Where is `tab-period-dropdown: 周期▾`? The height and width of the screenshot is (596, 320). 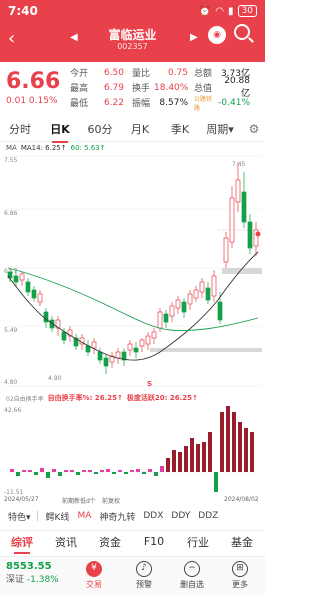 tab-period-dropdown: 周期▾ is located at coordinates (220, 129).